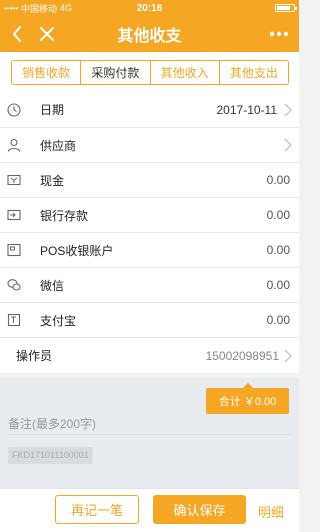  I want to click on account-label: 银行存款, so click(64, 215).